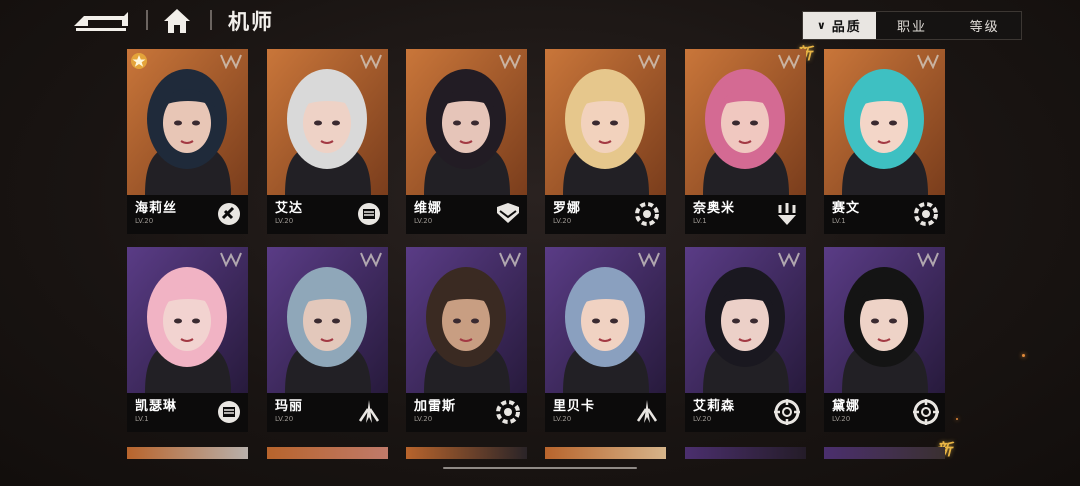  I want to click on tab-class: 职业, so click(912, 25).